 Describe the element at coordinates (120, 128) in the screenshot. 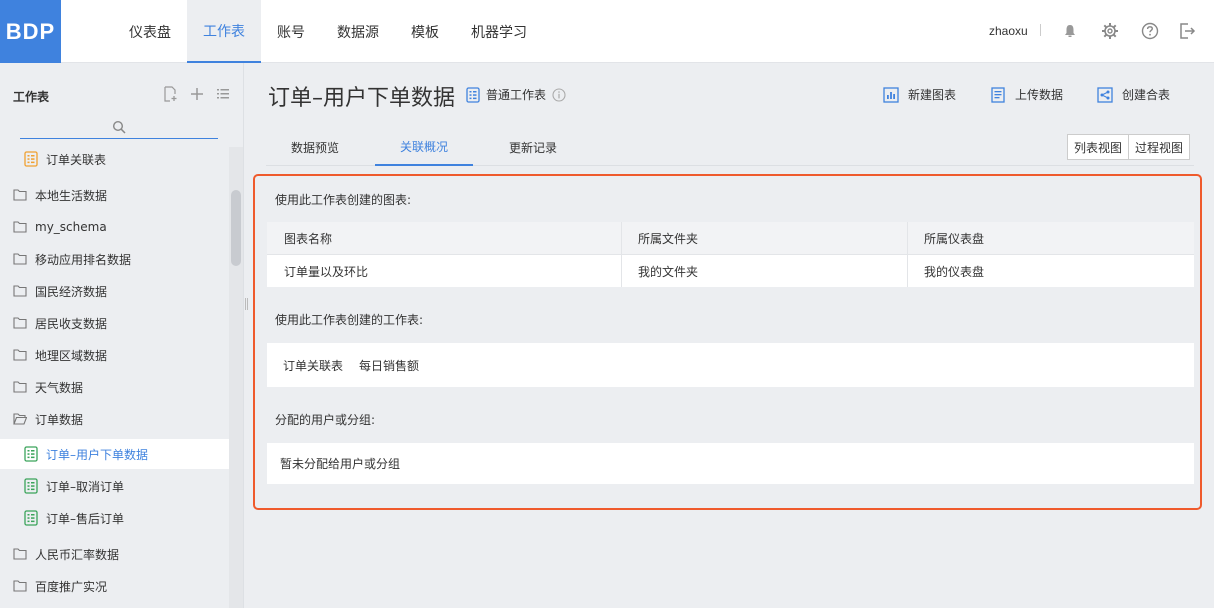

I see `search-icon` at that location.